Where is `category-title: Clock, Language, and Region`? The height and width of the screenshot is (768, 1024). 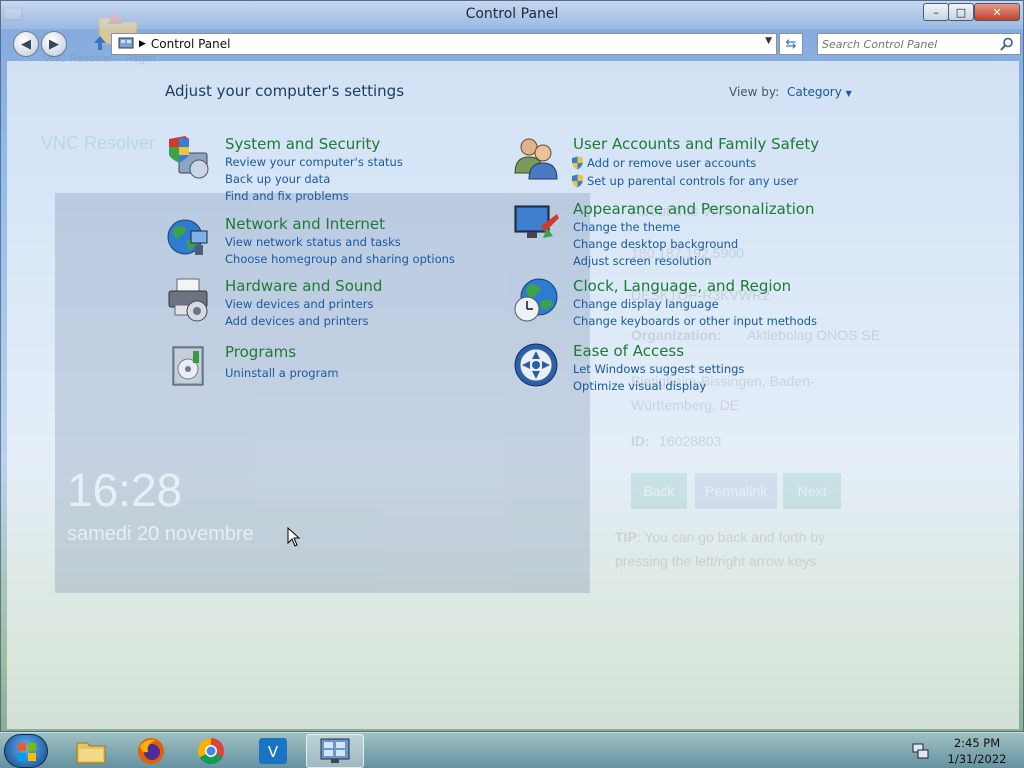 category-title: Clock, Language, and Region is located at coordinates (682, 286).